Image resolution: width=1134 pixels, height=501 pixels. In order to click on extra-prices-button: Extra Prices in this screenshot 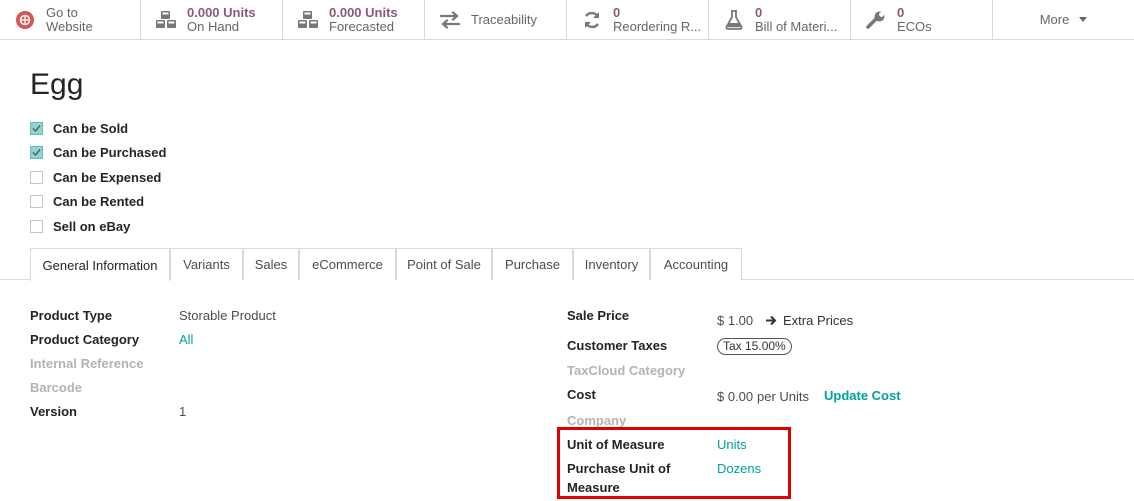, I will do `click(809, 320)`.